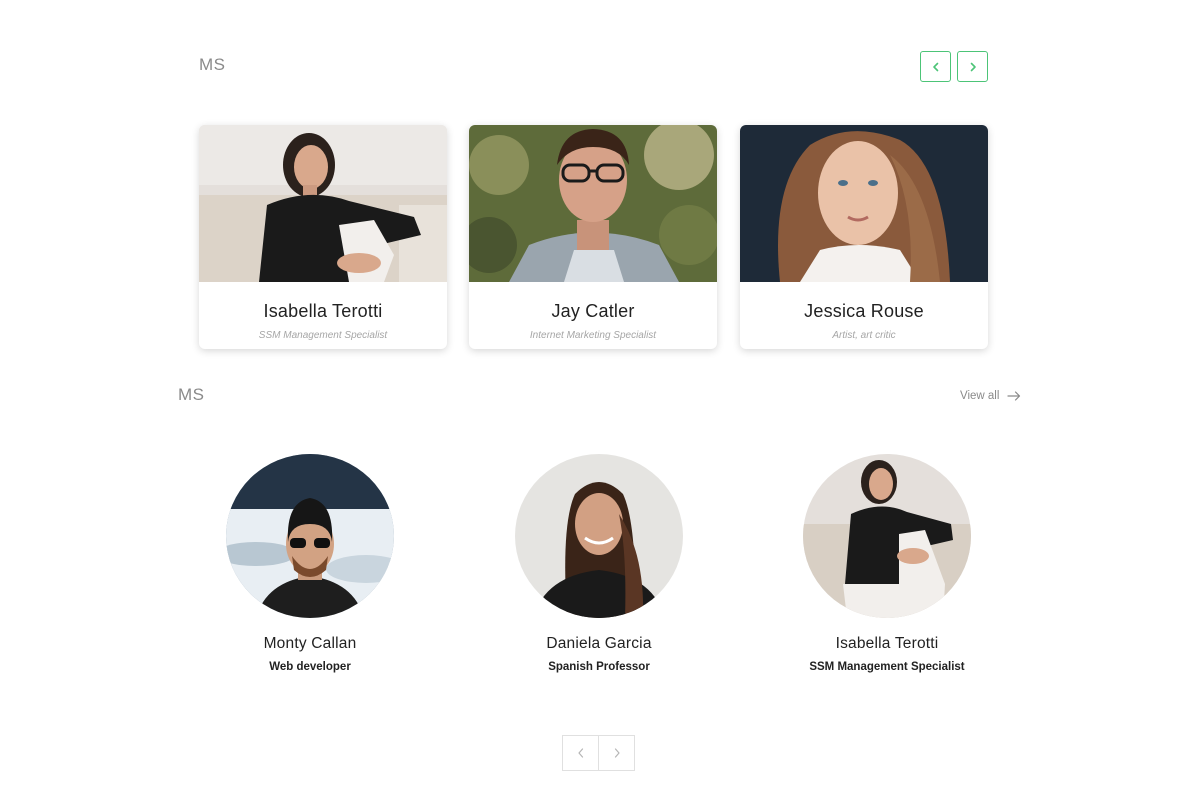  What do you see at coordinates (310, 643) in the screenshot?
I see `team-member-name: Monty Callan` at bounding box center [310, 643].